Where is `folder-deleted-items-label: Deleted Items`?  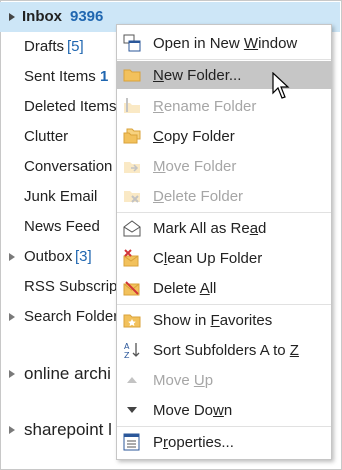
folder-deleted-items-label: Deleted Items is located at coordinates (70, 106).